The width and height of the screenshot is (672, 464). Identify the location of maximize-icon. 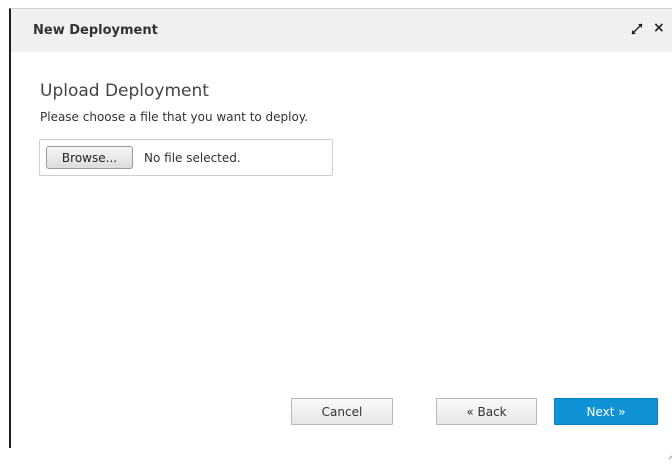
(637, 29).